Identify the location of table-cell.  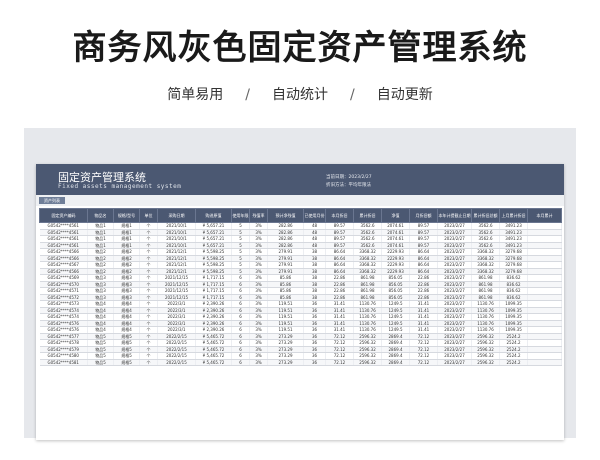
(544, 362).